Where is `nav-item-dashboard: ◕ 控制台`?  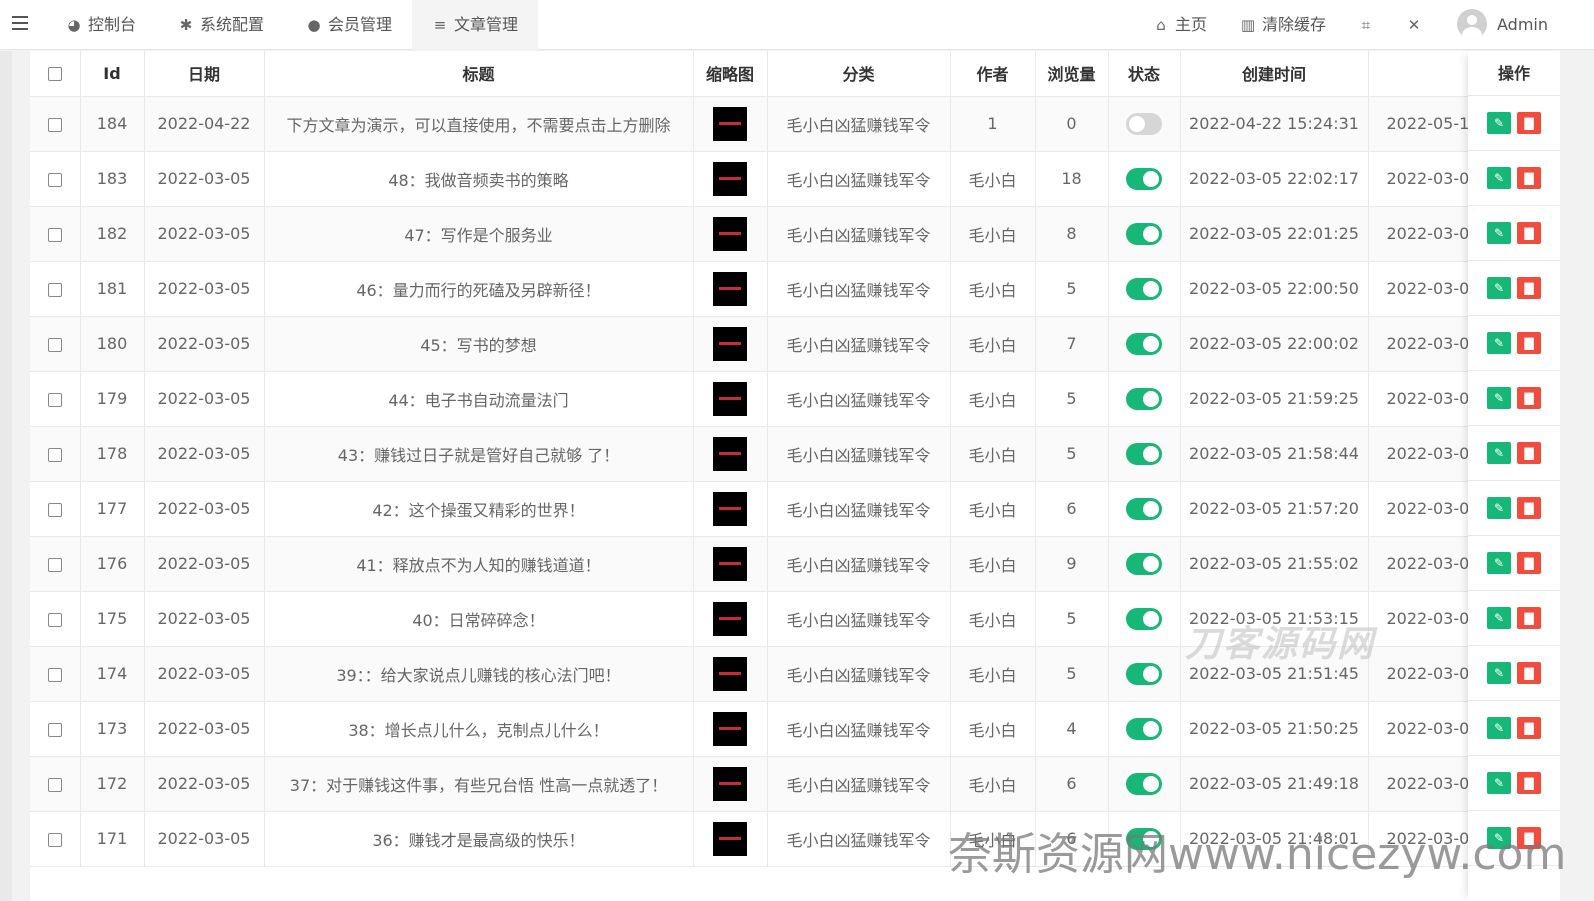 nav-item-dashboard: ◕ 控制台 is located at coordinates (101, 25).